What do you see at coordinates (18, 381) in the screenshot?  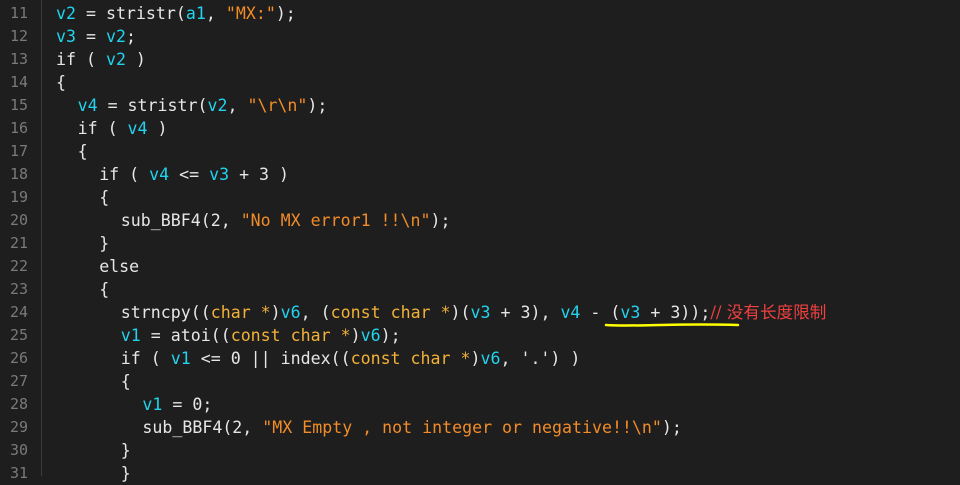 I see `line-number: 27` at bounding box center [18, 381].